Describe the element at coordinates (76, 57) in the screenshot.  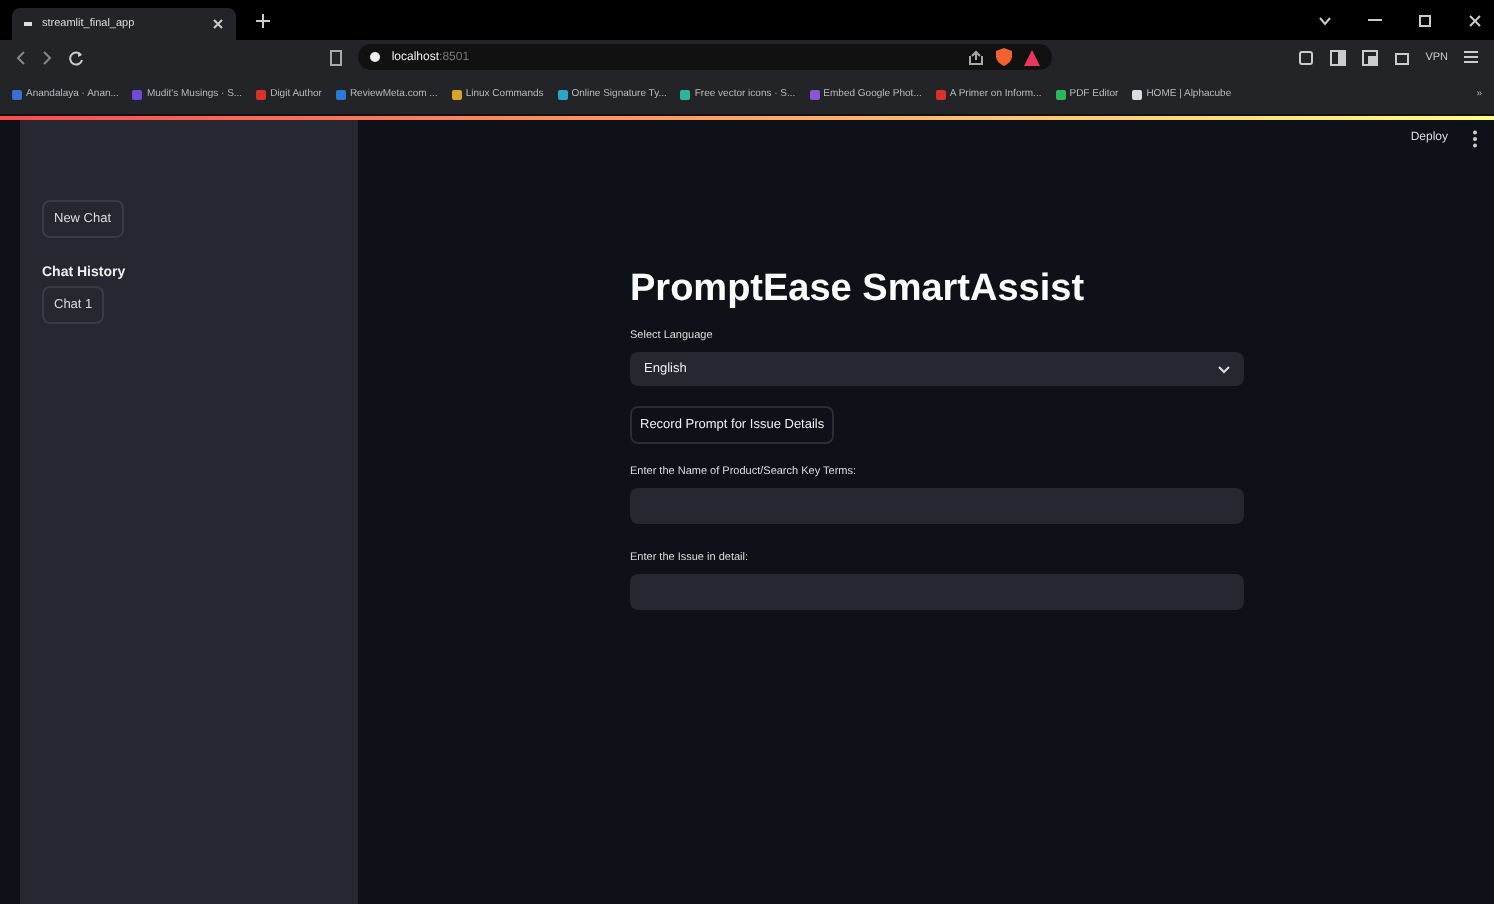
I see `reload-icon` at that location.